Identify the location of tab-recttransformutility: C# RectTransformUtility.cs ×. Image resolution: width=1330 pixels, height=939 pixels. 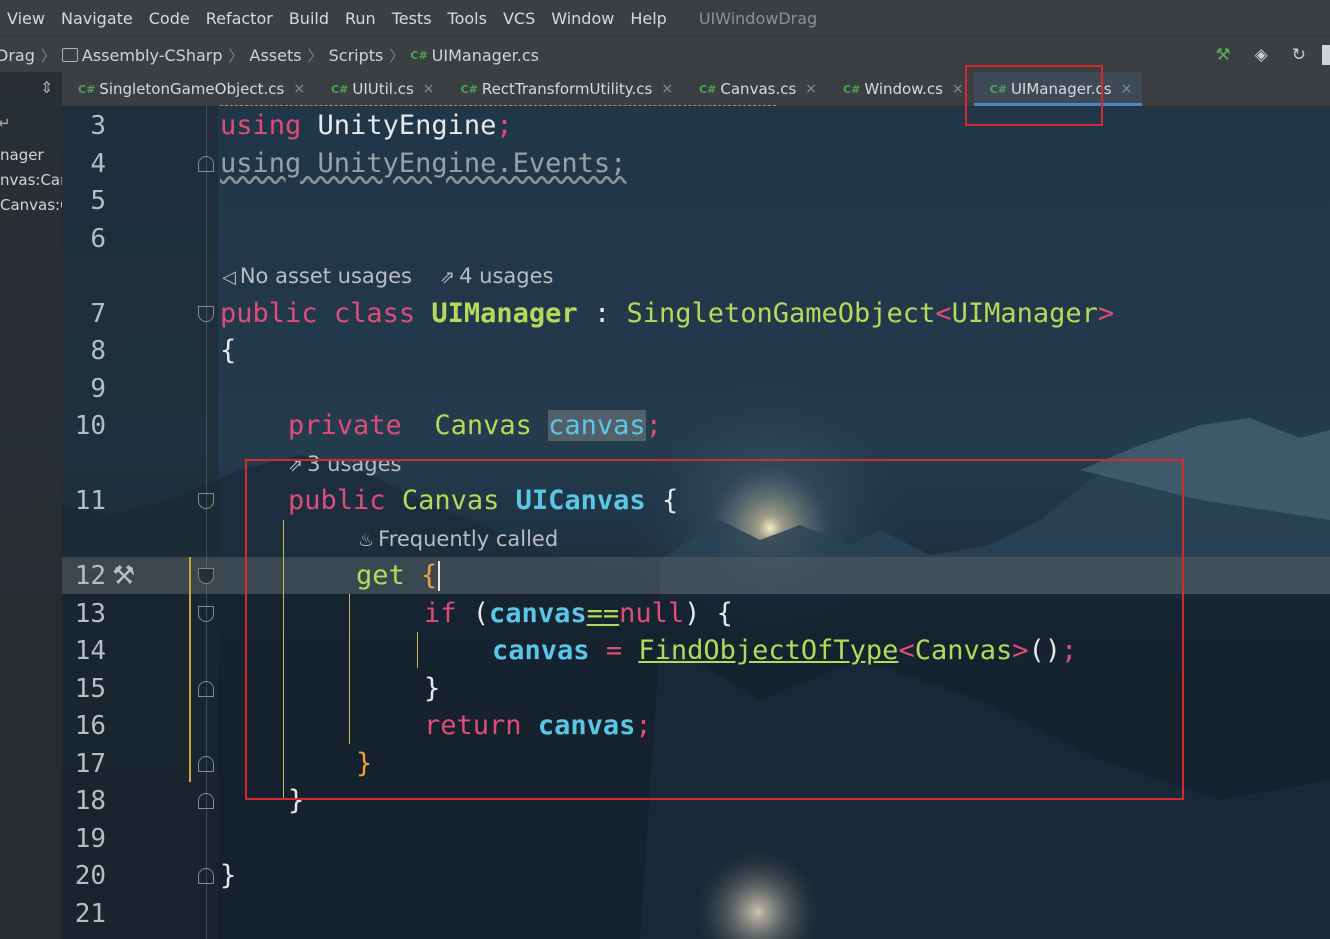
(564, 89).